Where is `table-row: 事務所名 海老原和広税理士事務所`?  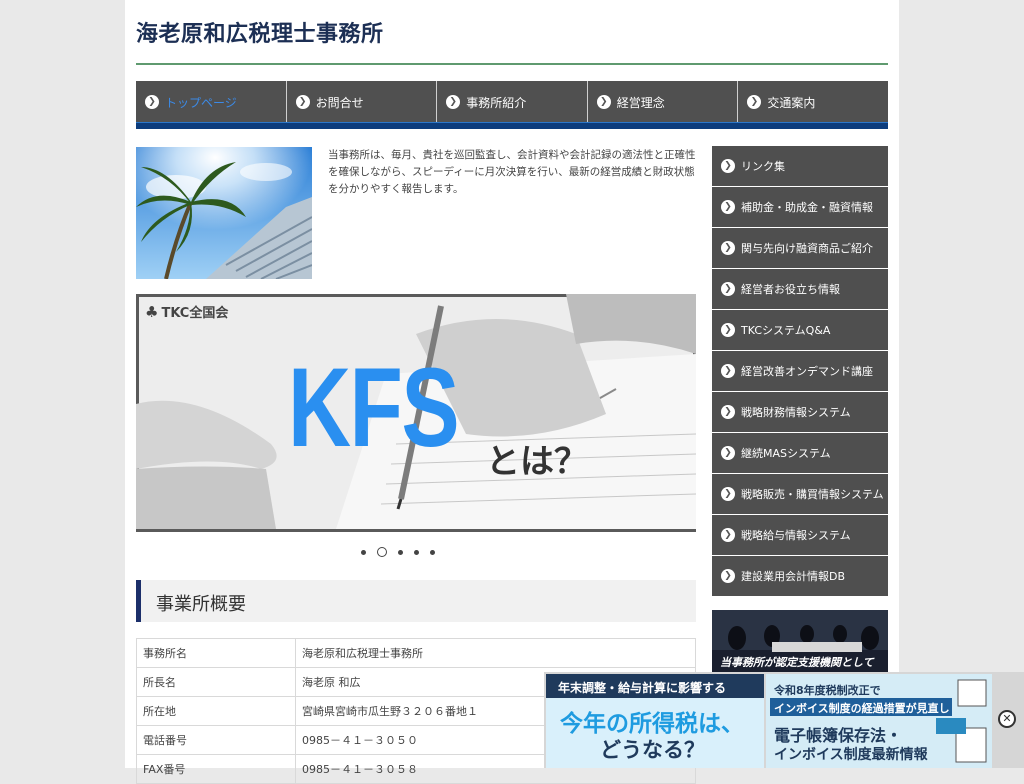
table-row: 事務所名 海老原和広税理士事務所 is located at coordinates (416, 653).